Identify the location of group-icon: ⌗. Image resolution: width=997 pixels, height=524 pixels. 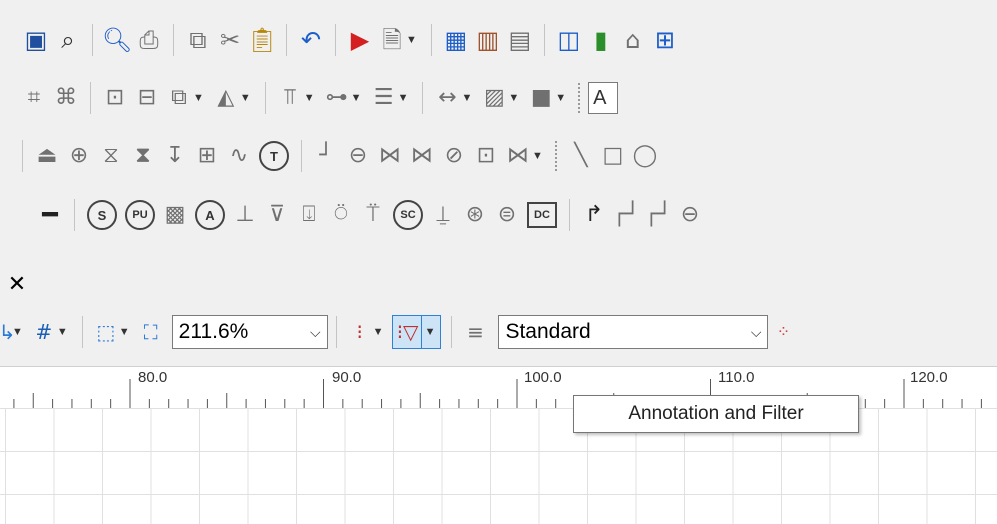
(34, 98).